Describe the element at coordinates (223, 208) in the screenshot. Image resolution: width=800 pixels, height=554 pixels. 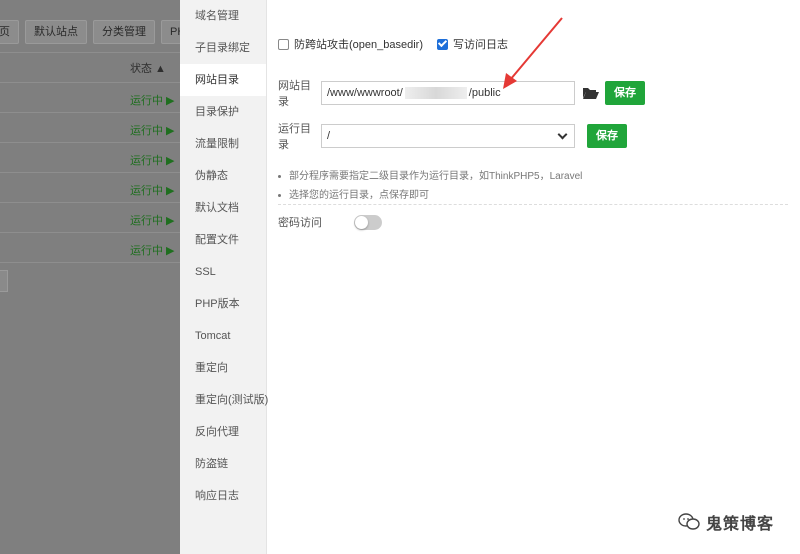
I see `sidebar-item-default-doc: 默认文档` at that location.